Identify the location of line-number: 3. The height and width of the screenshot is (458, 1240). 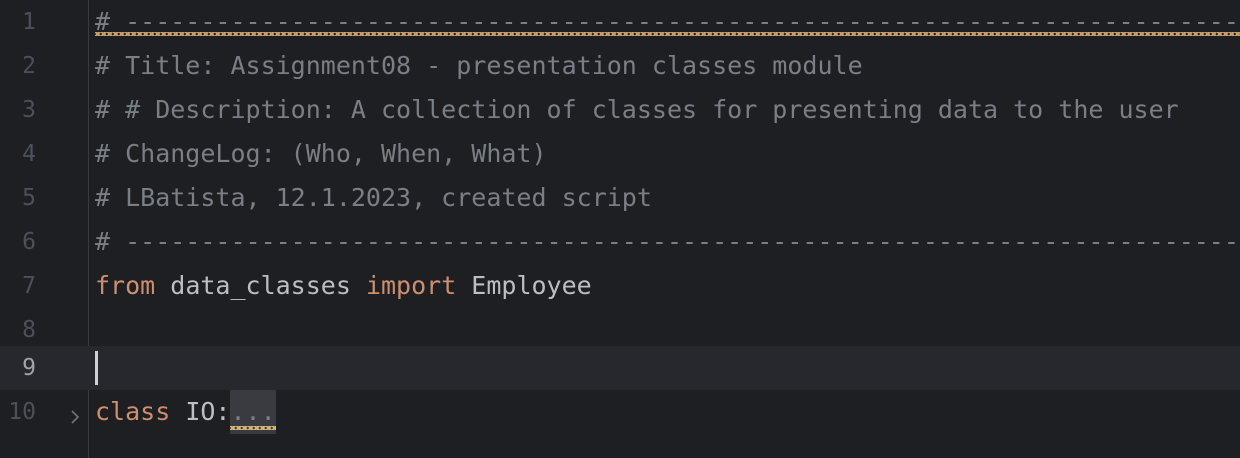
(29, 110).